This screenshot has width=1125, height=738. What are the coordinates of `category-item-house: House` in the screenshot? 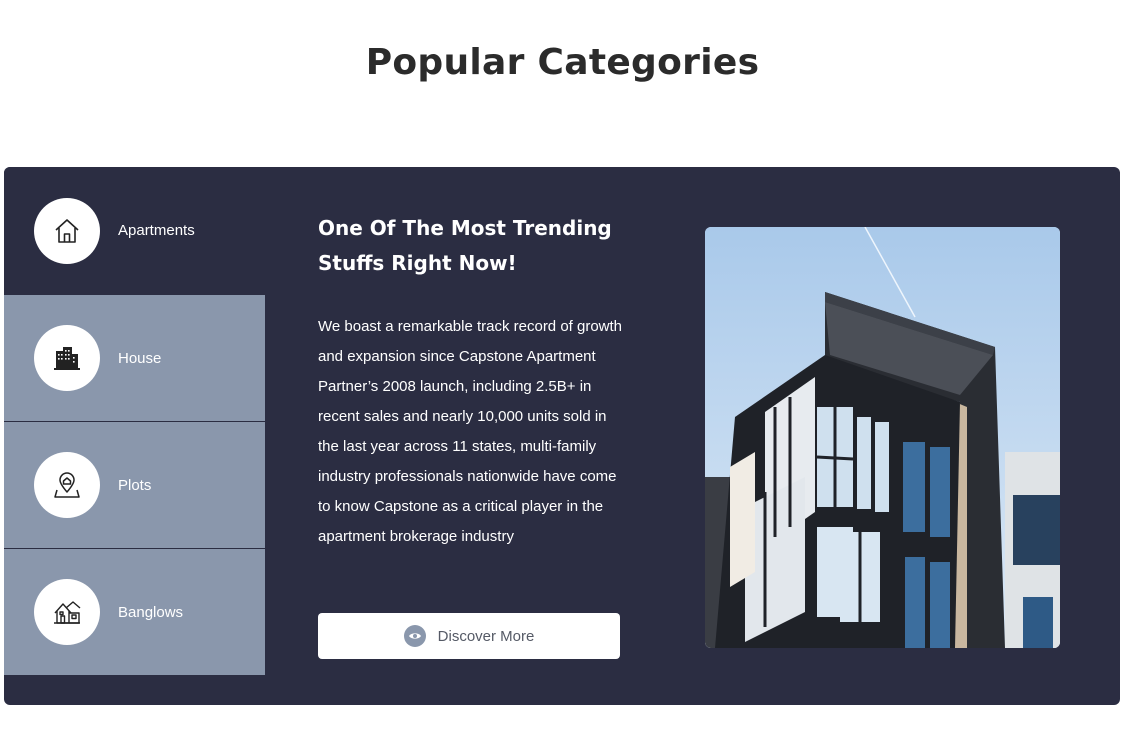 It's located at (134, 357).